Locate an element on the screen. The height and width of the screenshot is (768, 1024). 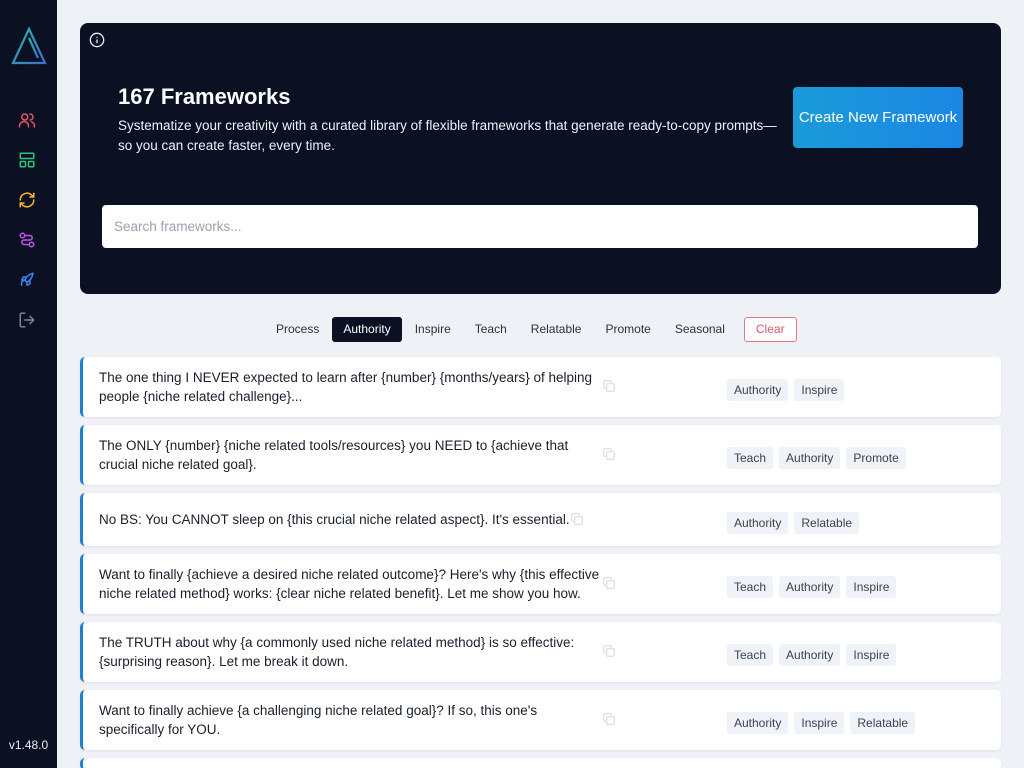
sidebar-item-rocket is located at coordinates (27, 280).